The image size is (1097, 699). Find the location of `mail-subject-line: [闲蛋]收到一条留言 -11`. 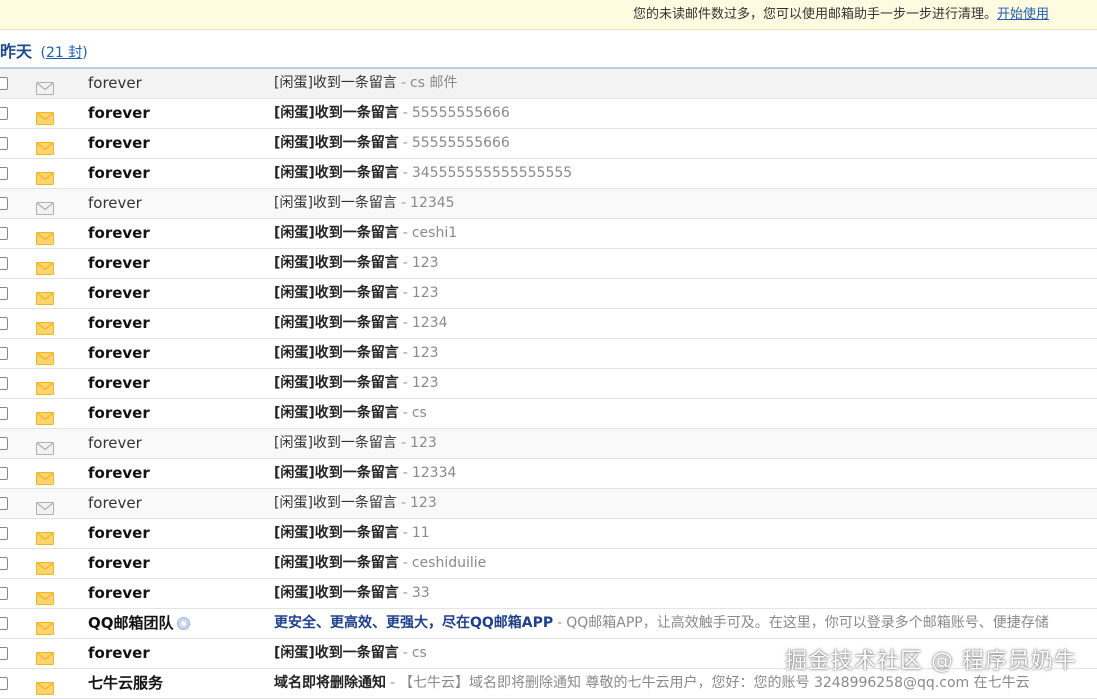

mail-subject-line: [闲蛋]收到一条留言 -11 is located at coordinates (685, 533).